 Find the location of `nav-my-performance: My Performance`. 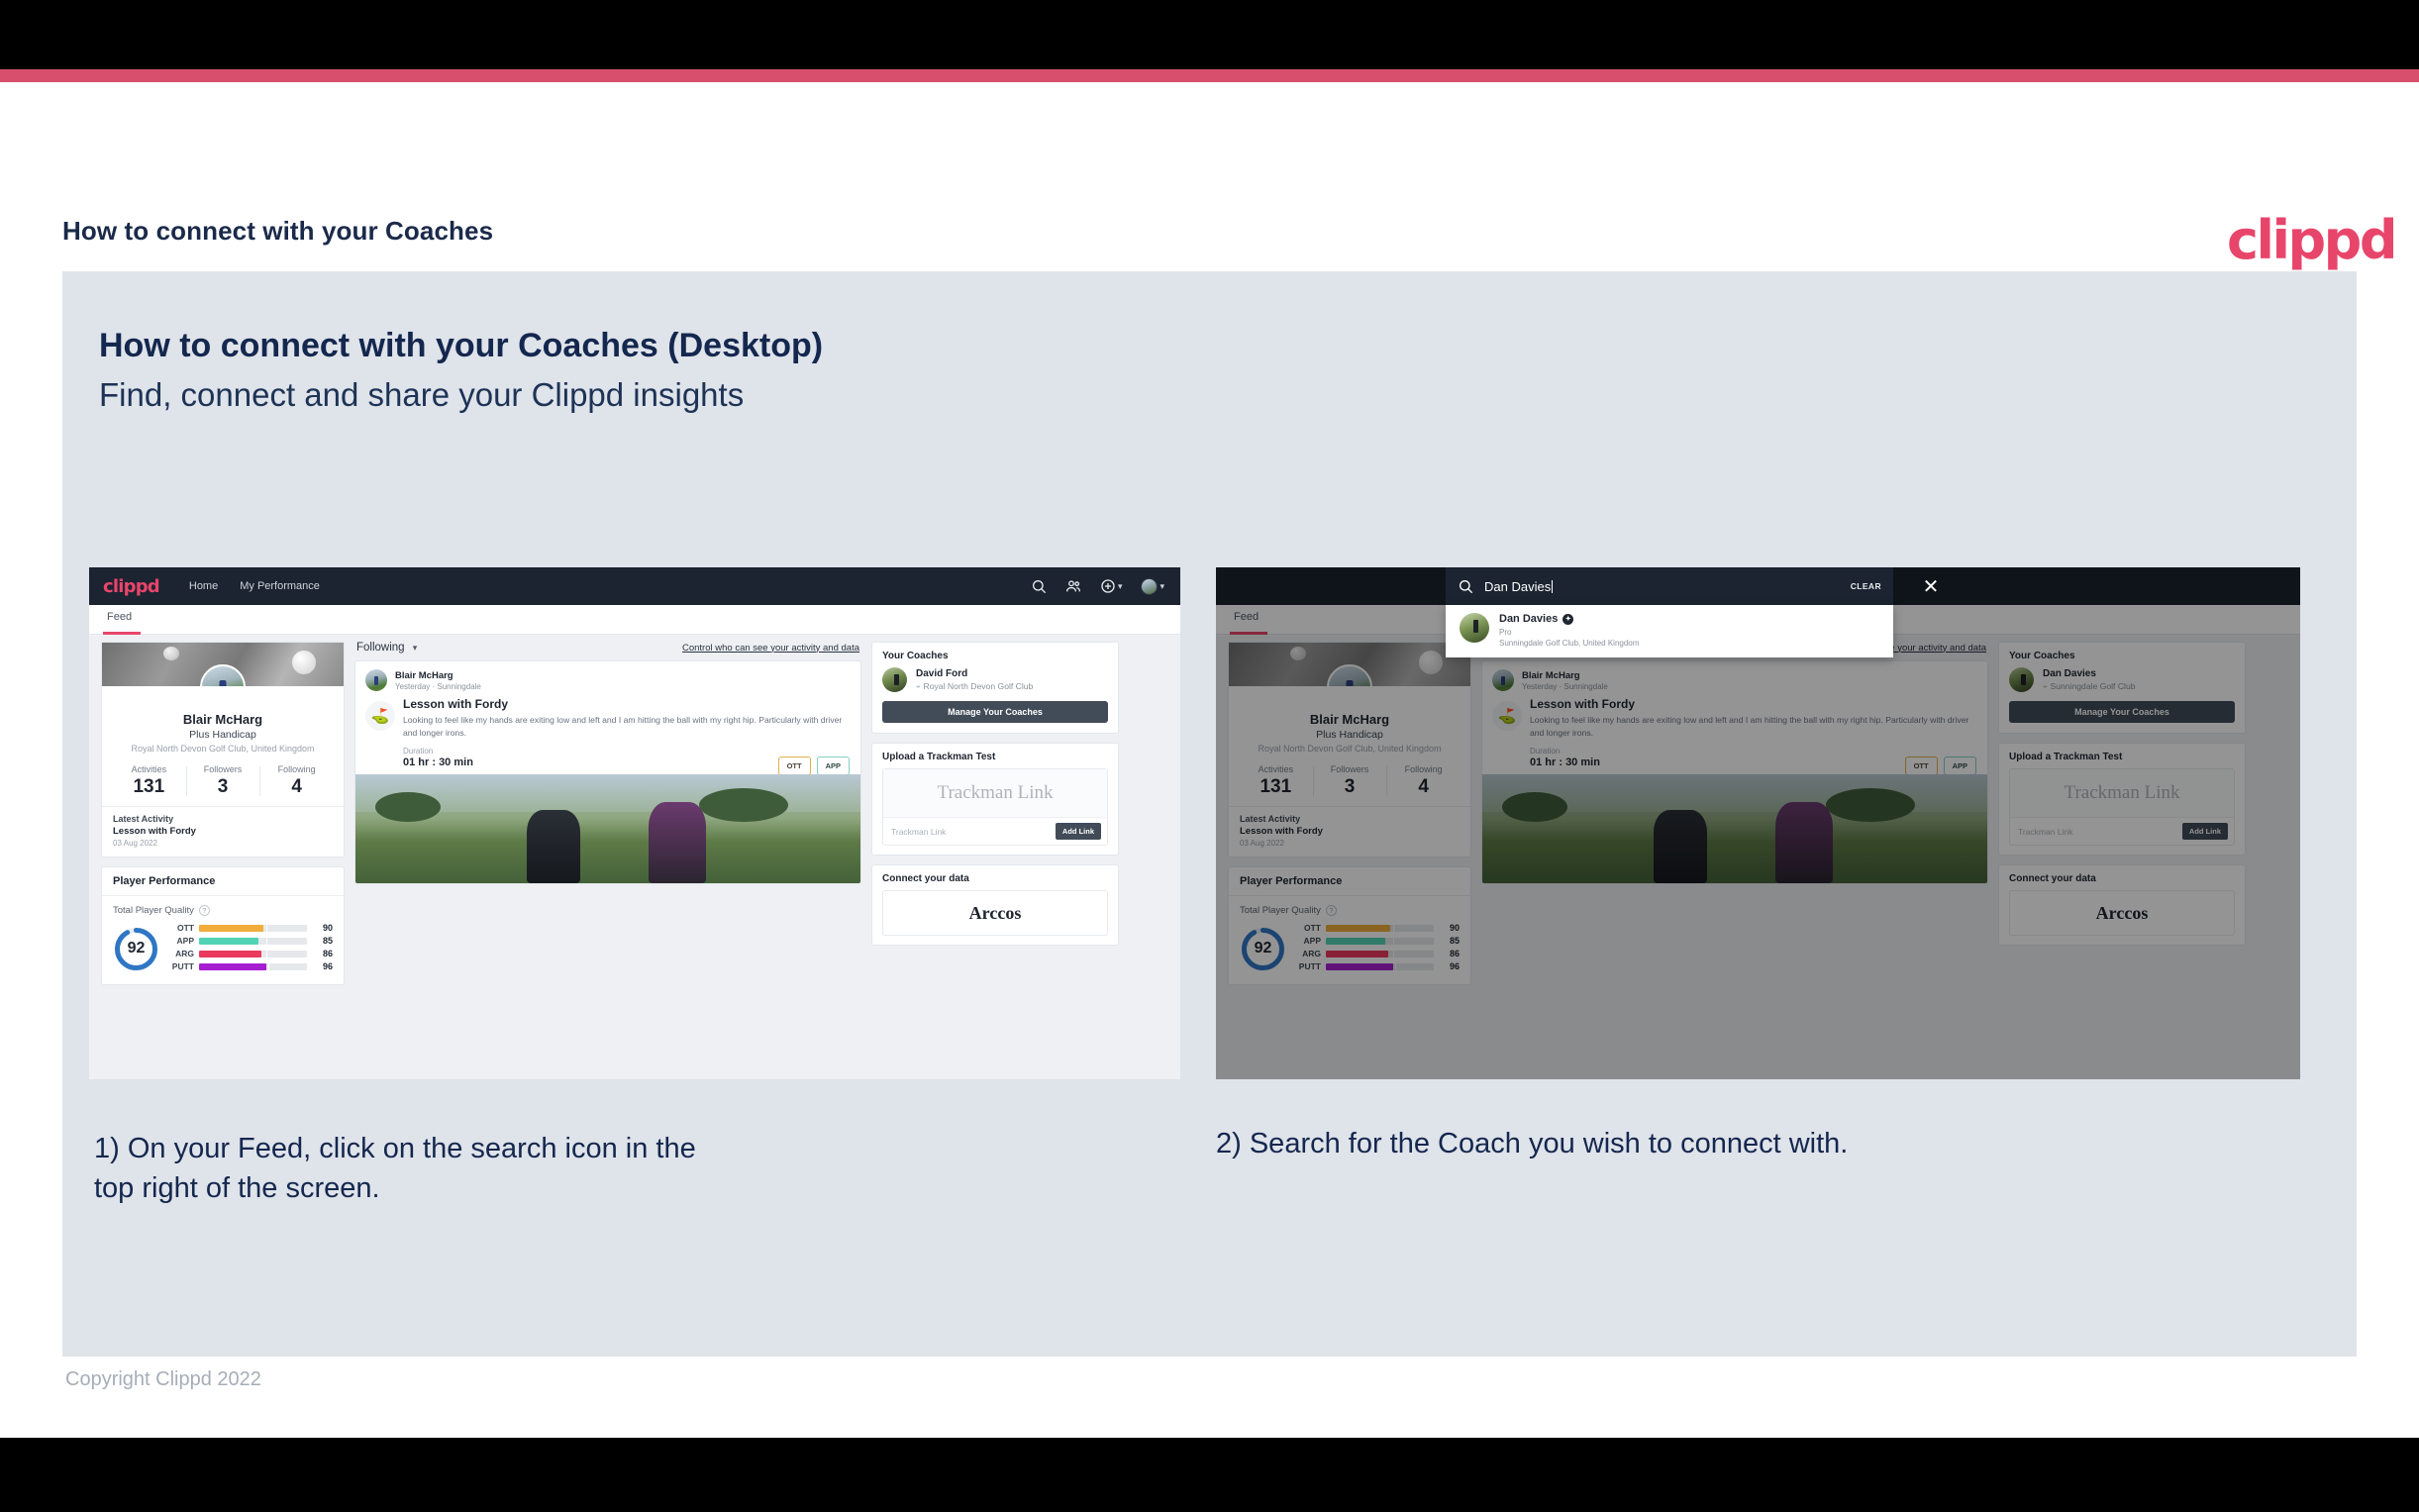

nav-my-performance: My Performance is located at coordinates (280, 586).